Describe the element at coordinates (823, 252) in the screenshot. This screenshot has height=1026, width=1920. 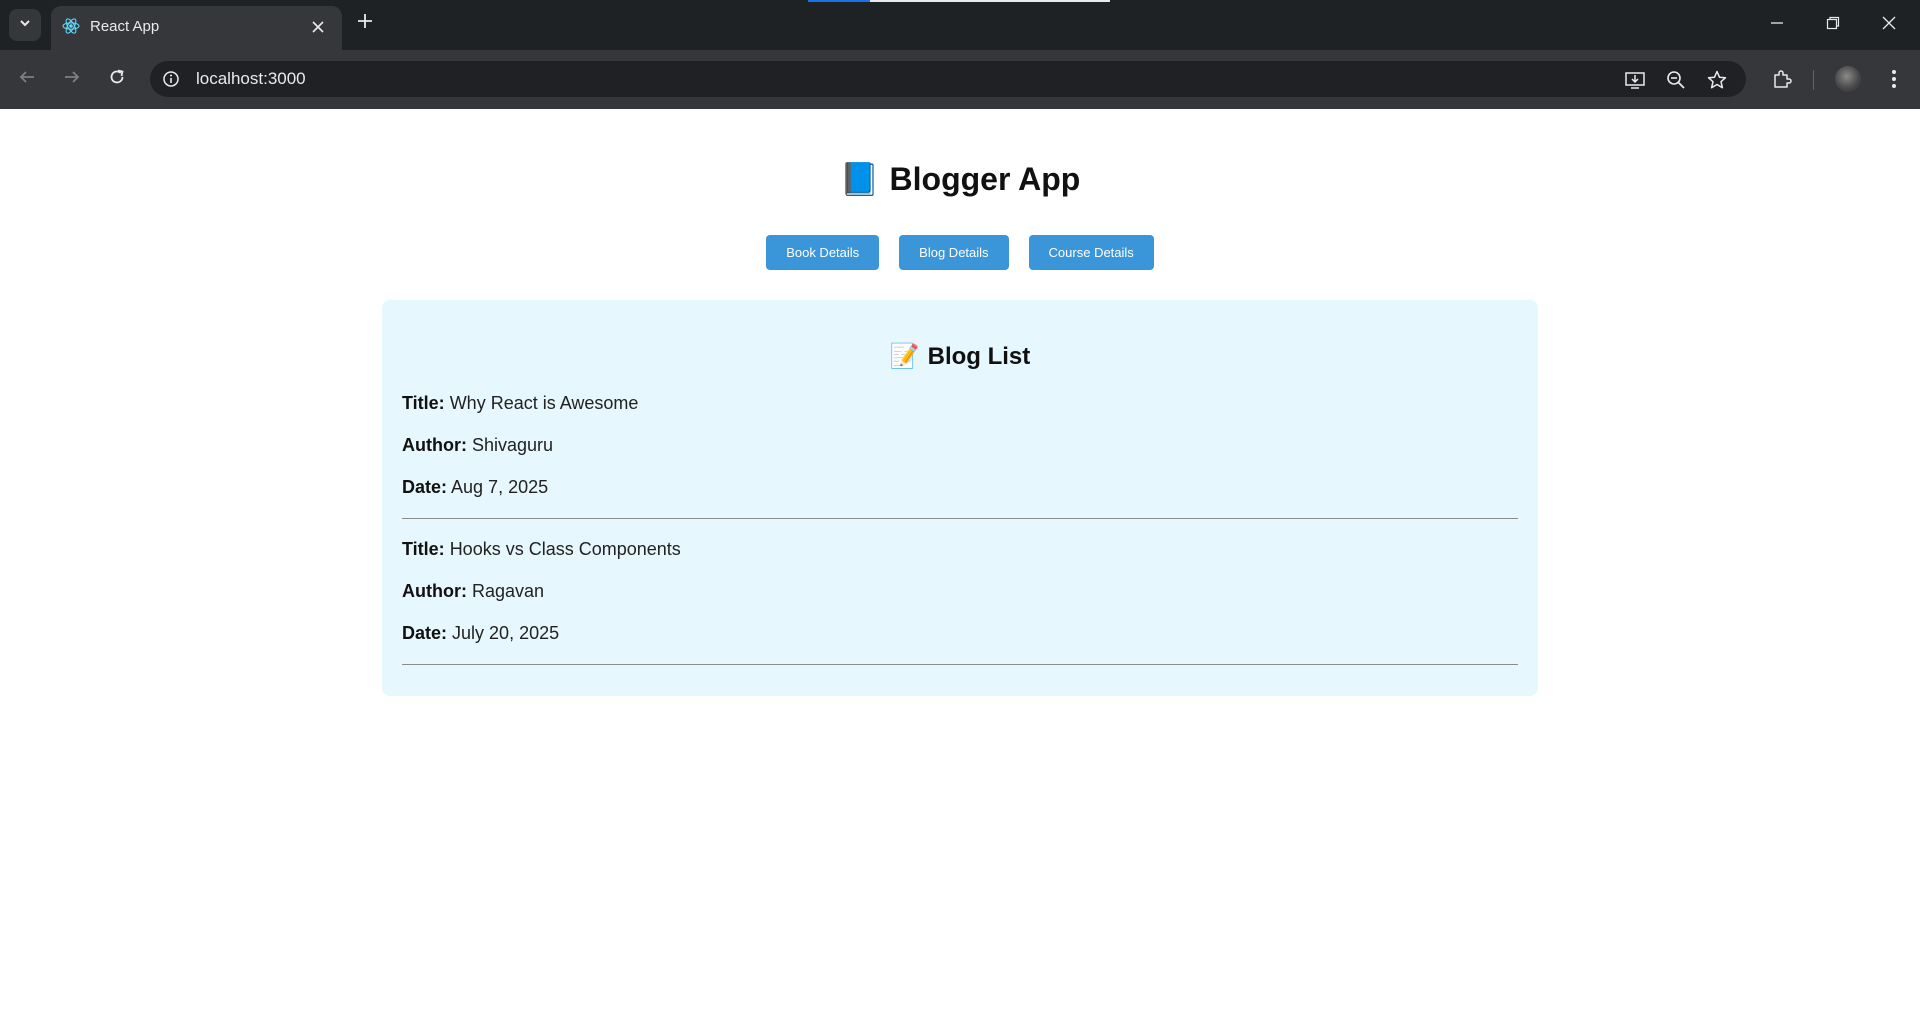
I see `book-details-button: Book Details` at that location.